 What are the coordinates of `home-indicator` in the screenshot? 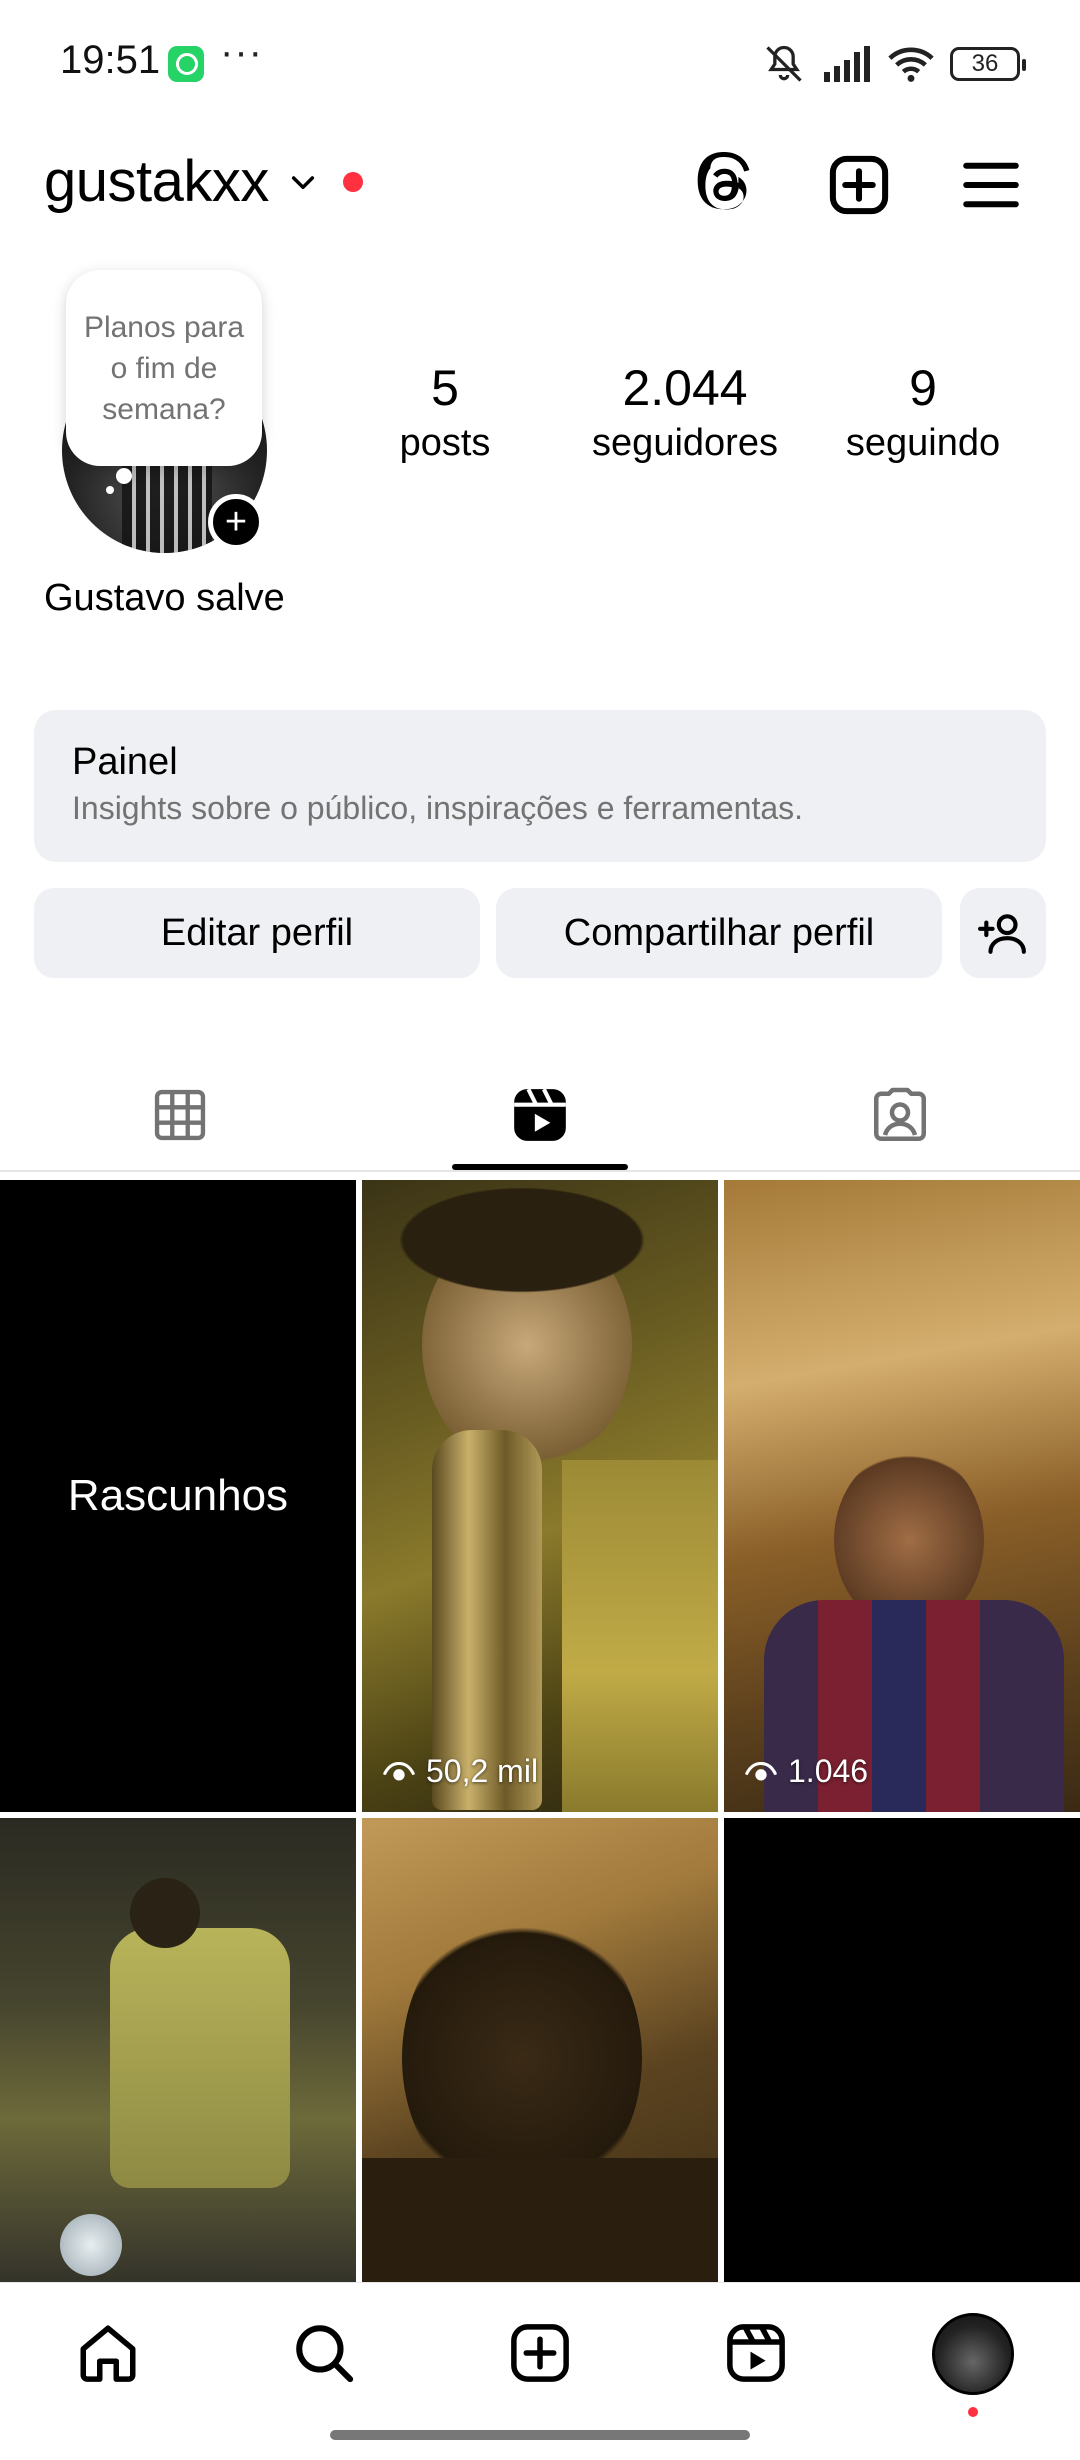 It's located at (540, 2435).